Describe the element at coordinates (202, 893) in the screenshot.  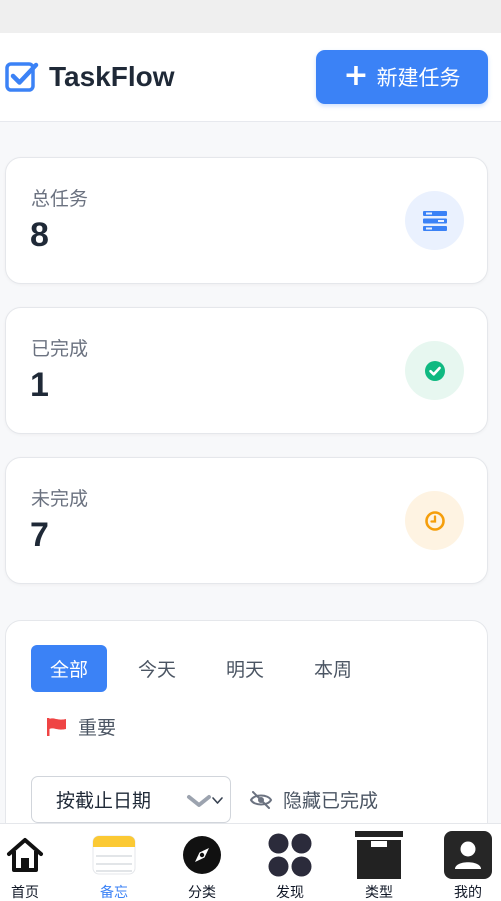
I see `tabbar-label: 分类` at that location.